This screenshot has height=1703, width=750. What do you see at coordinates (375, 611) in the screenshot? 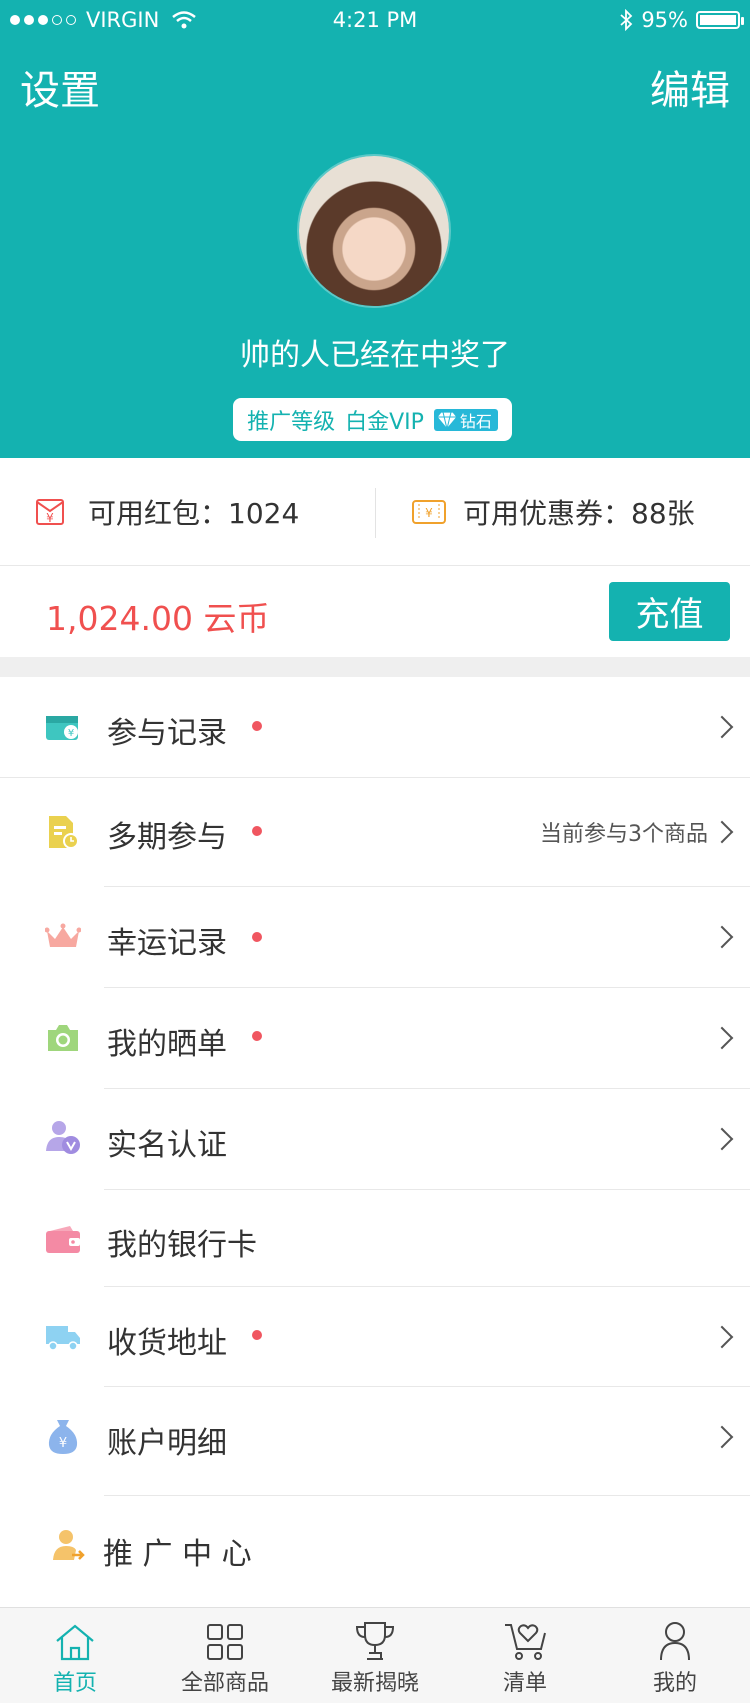
I see `balance-row: 1,024.00 云币 充值` at bounding box center [375, 611].